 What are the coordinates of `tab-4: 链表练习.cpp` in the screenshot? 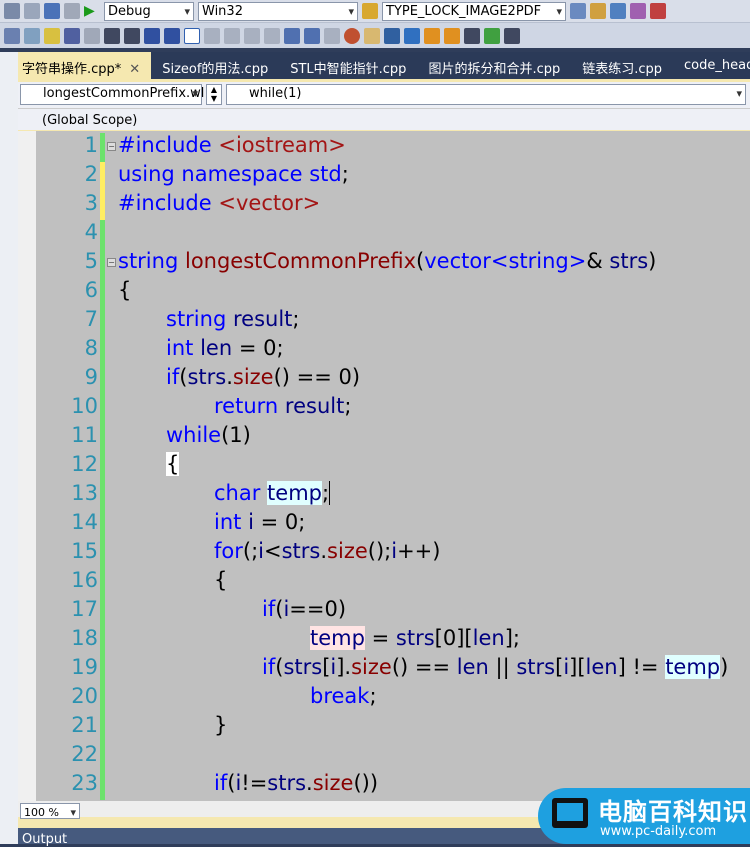 It's located at (622, 65).